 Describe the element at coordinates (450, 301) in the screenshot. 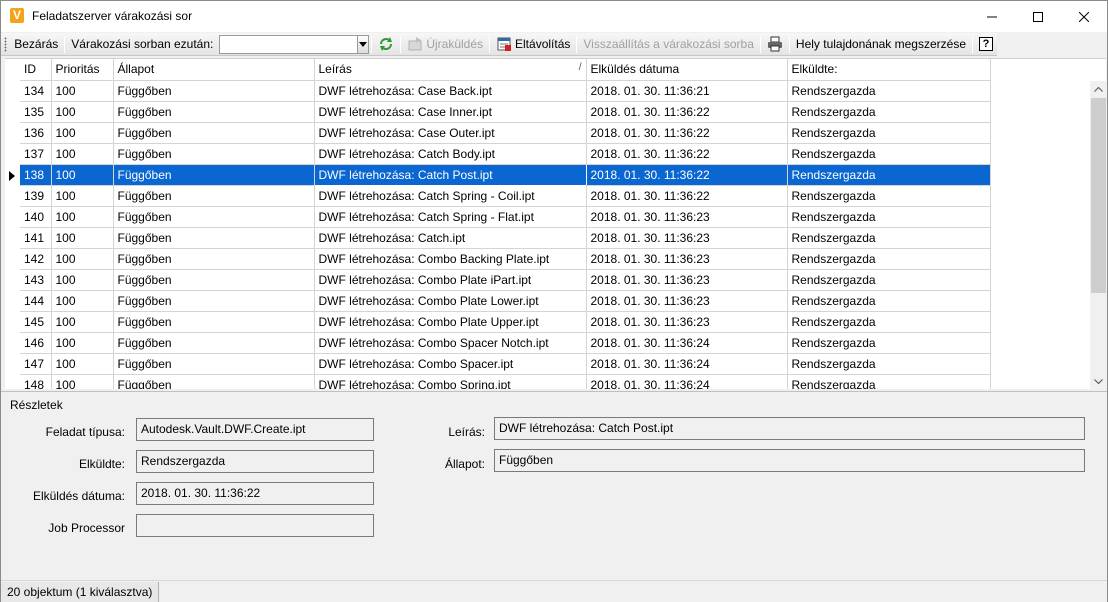

I see `cell-description: DWF létrehozása: Combo Plate Lower.ipt` at that location.